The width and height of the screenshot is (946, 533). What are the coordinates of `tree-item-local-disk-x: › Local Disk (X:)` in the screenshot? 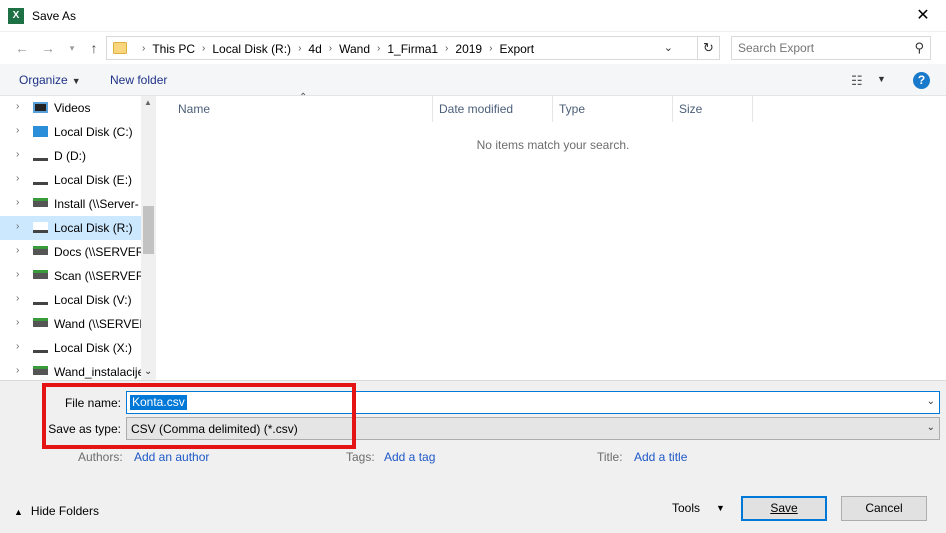 It's located at (70, 348).